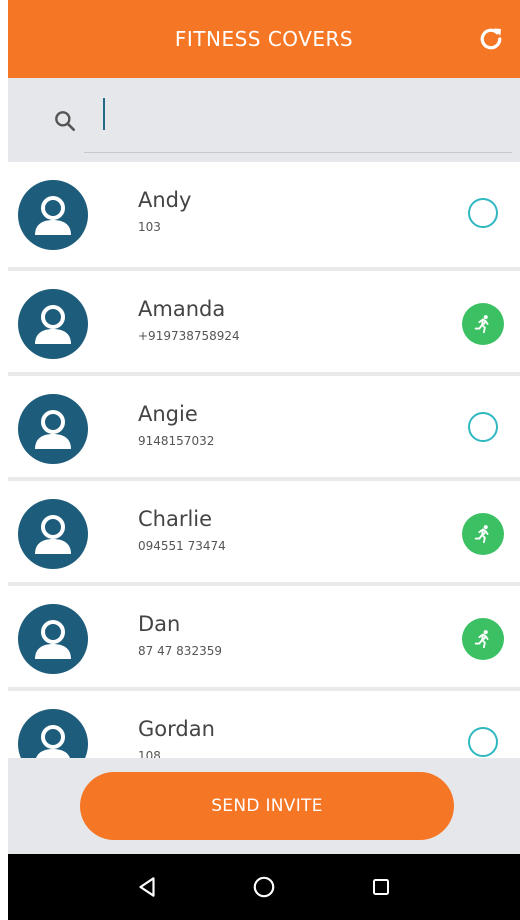  I want to click on bottom-bar: SEND INVITE, so click(264, 806).